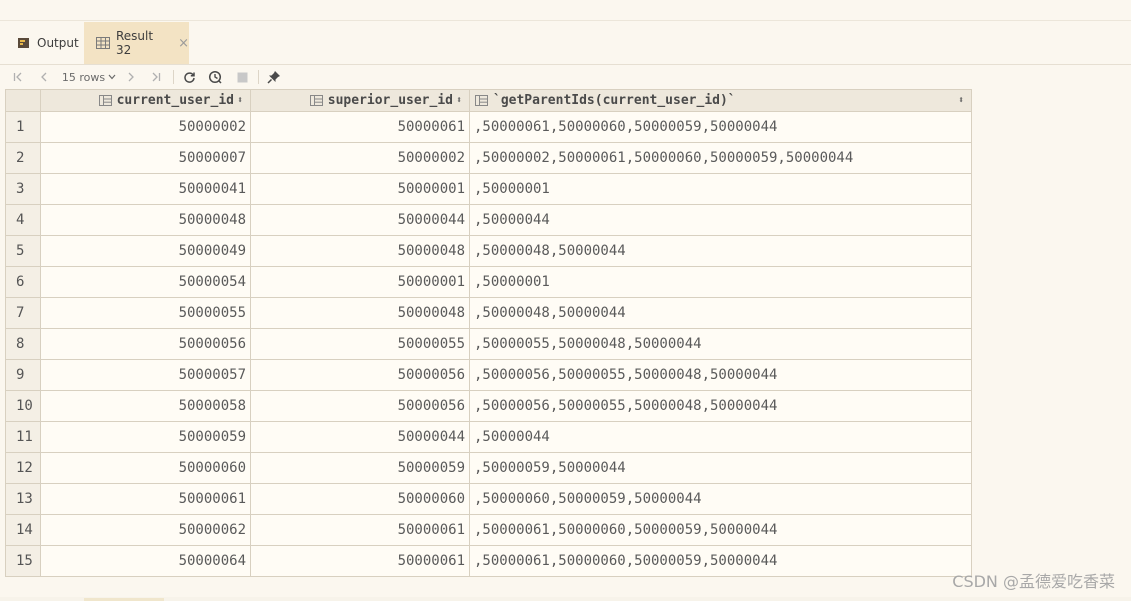  I want to click on chevron-down-icon, so click(112, 77).